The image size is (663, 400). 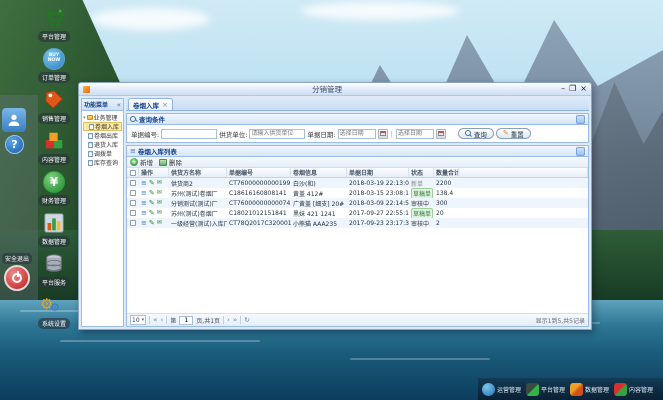 I want to click on page-size-select: 10 ▾, so click(x=138, y=320).